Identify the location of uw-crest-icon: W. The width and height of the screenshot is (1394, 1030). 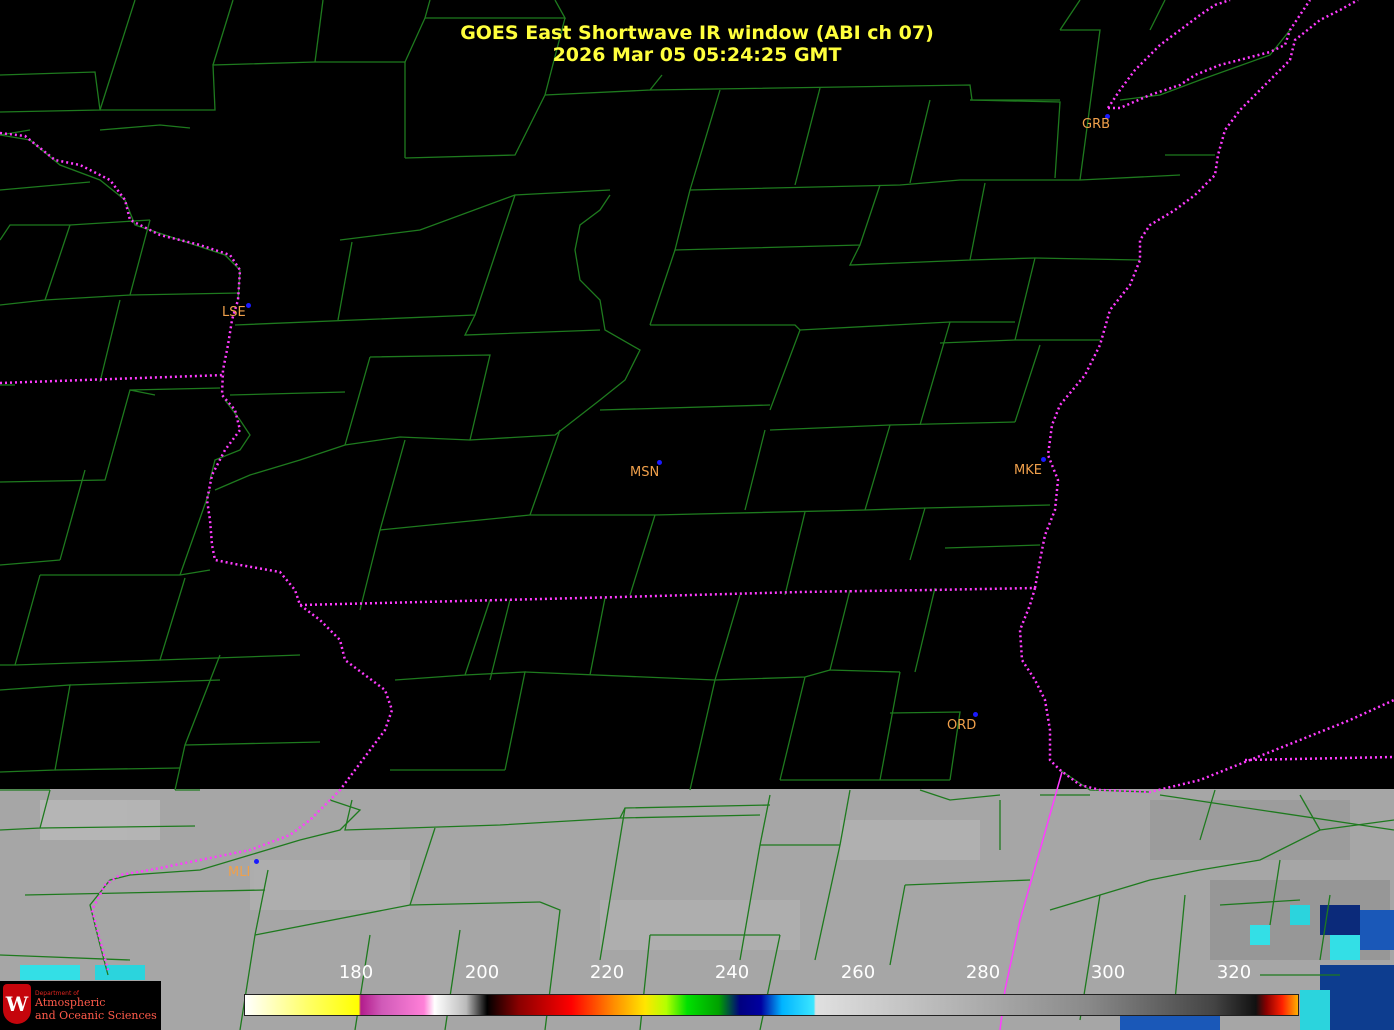
(17, 1004).